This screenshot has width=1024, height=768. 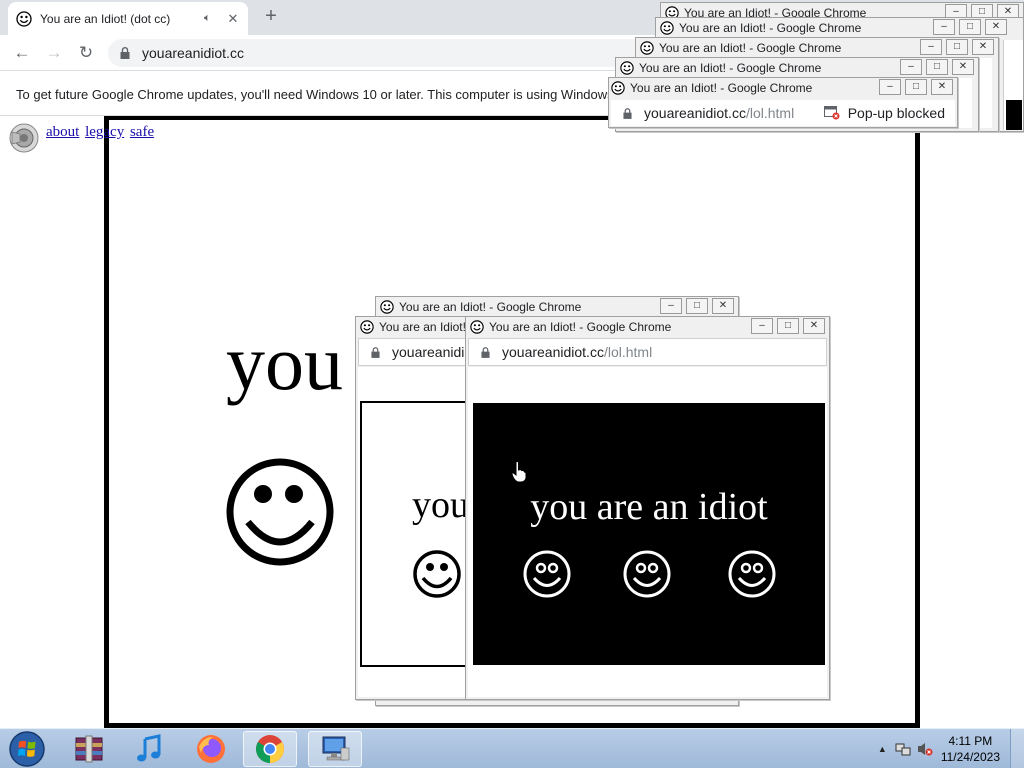 I want to click on idiot-text: you are an idiot, so click(x=649, y=507).